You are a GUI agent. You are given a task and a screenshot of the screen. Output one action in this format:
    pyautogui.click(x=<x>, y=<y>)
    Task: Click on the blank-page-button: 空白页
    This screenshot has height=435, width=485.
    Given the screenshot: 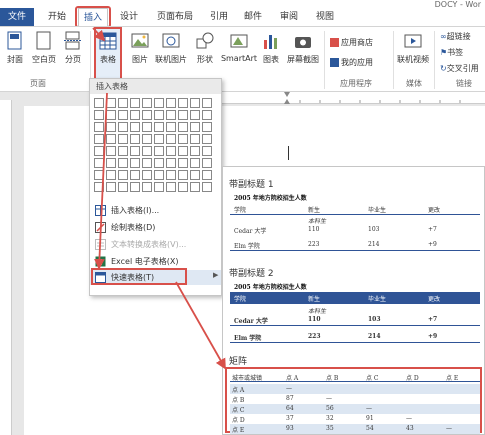 What is the action you would take?
    pyautogui.click(x=44, y=48)
    